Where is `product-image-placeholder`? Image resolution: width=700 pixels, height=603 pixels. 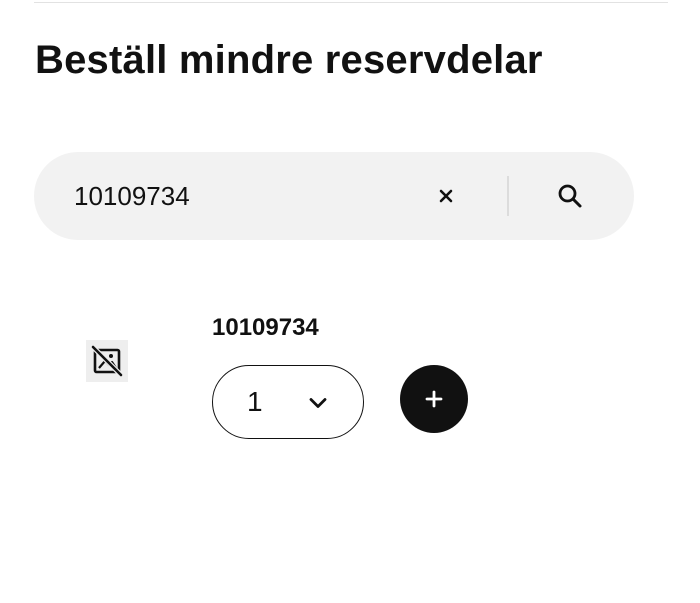
product-image-placeholder is located at coordinates (107, 361).